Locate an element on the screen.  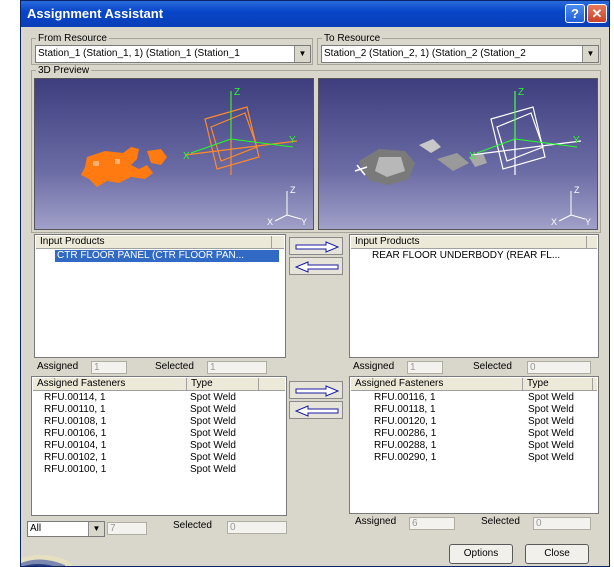
fastener-count-field: 7 is located at coordinates (127, 528).